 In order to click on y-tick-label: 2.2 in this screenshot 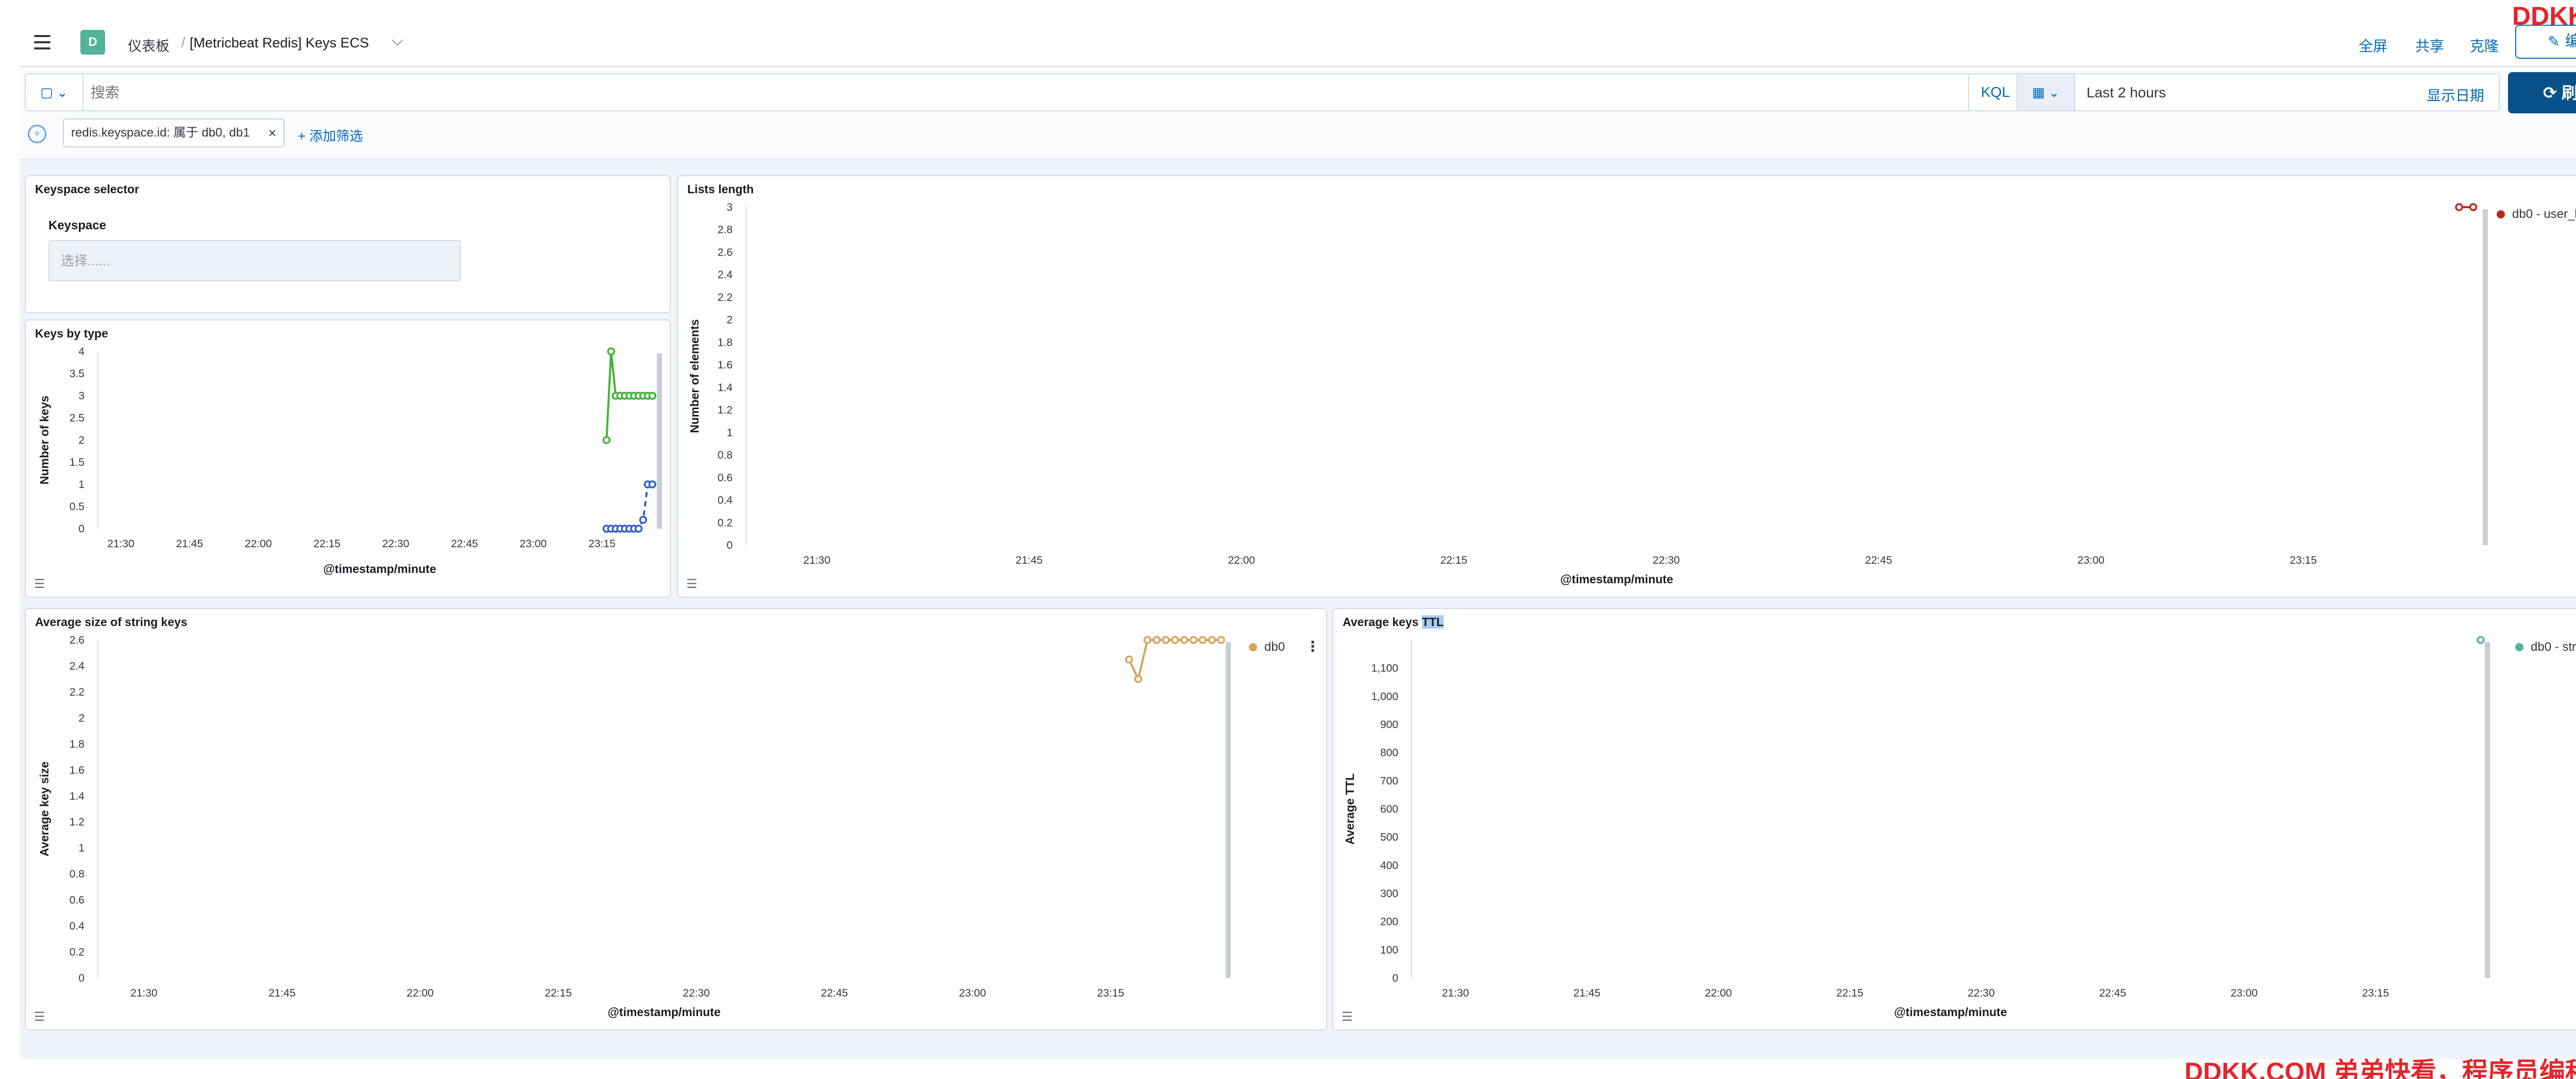, I will do `click(77, 692)`.